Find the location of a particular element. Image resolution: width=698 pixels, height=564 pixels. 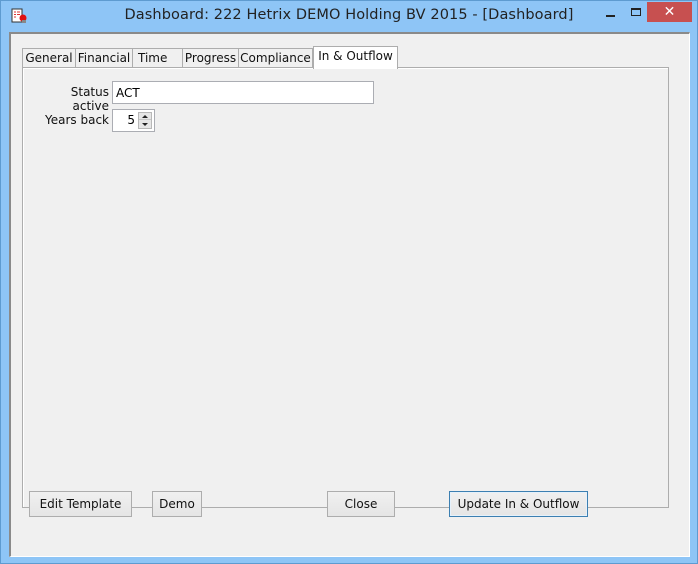

tab-general: General is located at coordinates (49, 58).